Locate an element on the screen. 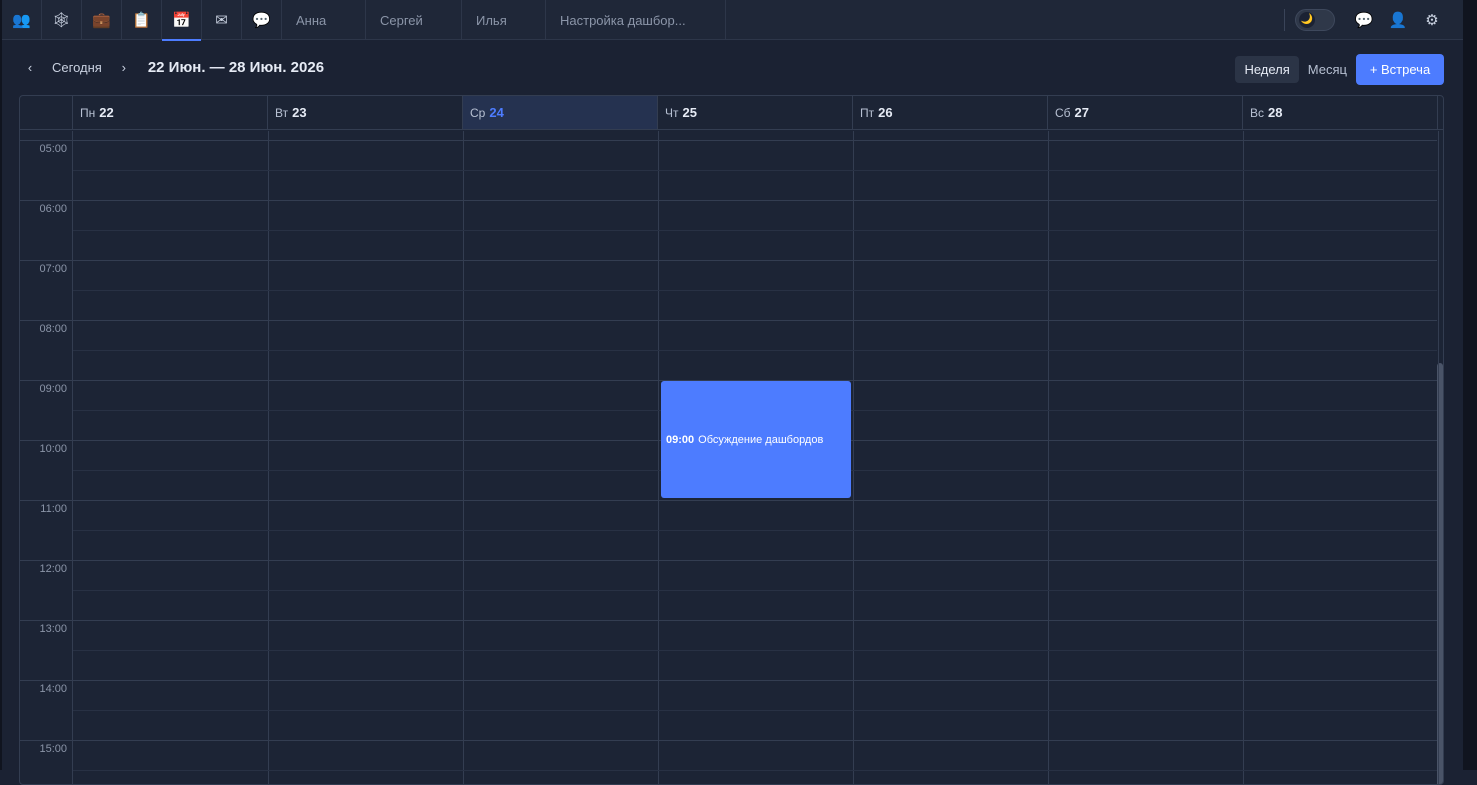 The width and height of the screenshot is (1477, 785). prev-week-button: ‹ is located at coordinates (30, 67).